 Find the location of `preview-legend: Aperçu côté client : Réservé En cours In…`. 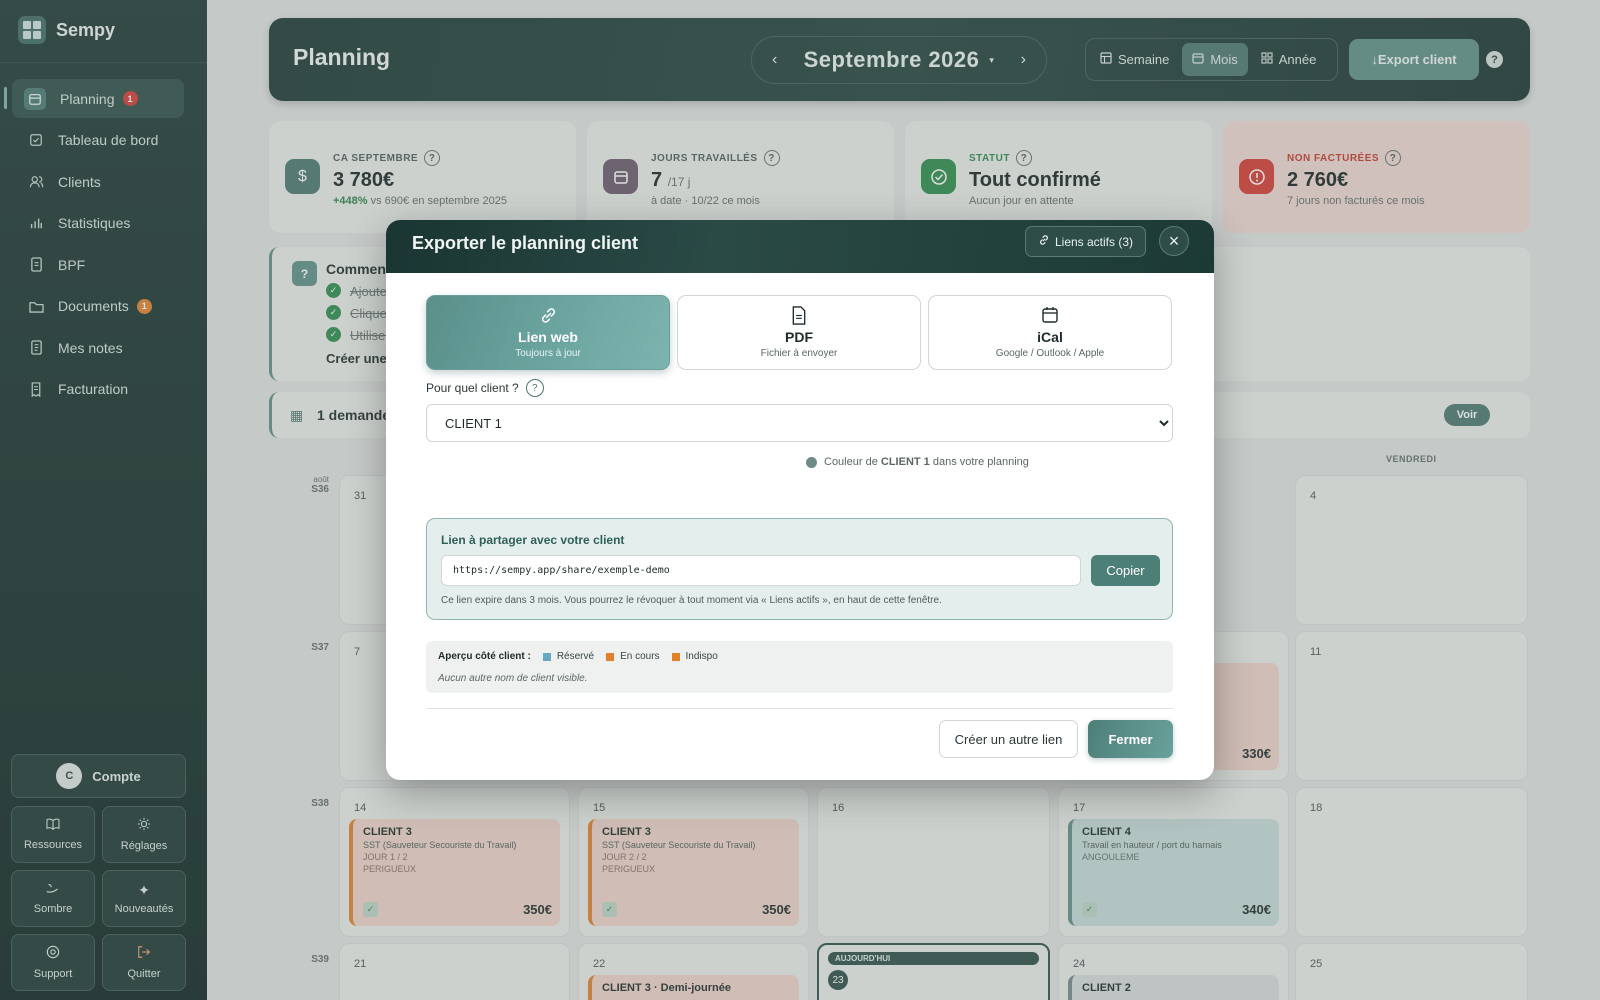

preview-legend: Aperçu côté client : Réservé En cours In… is located at coordinates (578, 656).